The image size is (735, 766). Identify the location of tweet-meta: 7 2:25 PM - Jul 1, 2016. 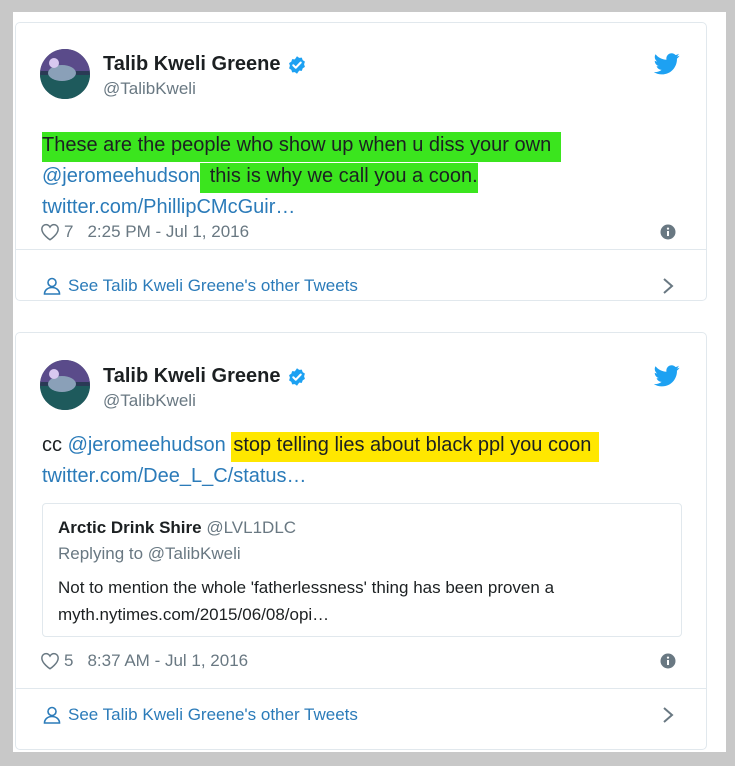
(144, 232).